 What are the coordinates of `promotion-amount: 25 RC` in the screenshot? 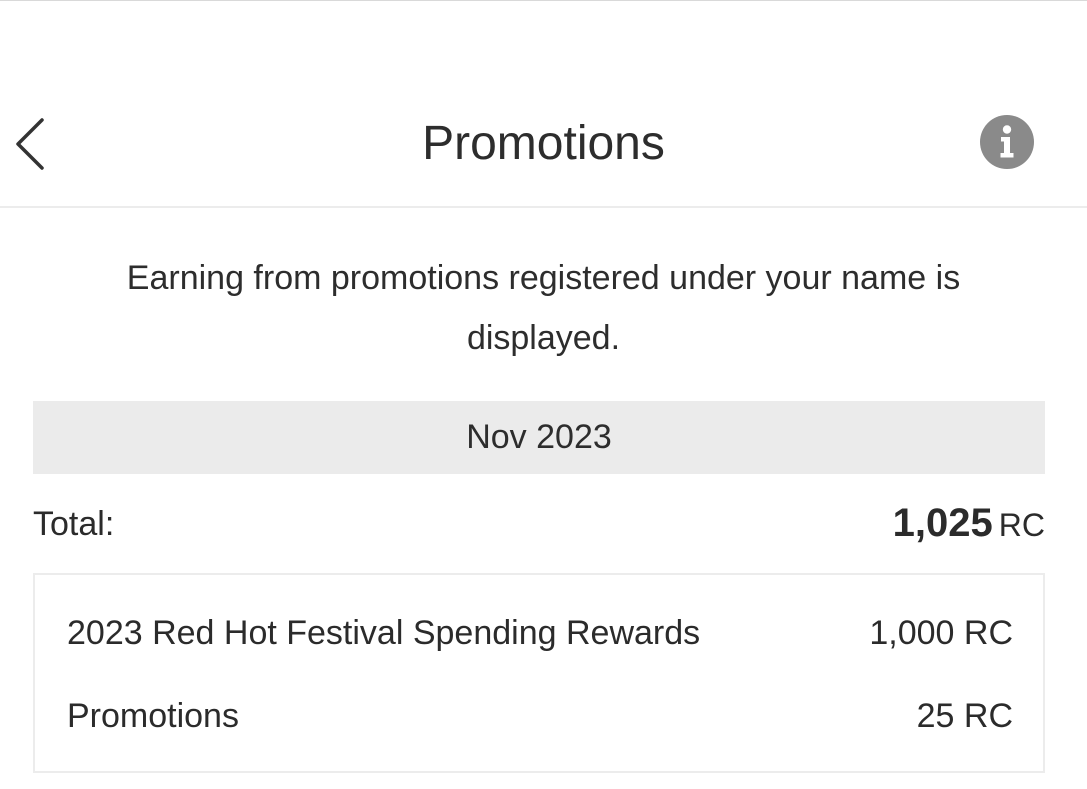 It's located at (964, 716).